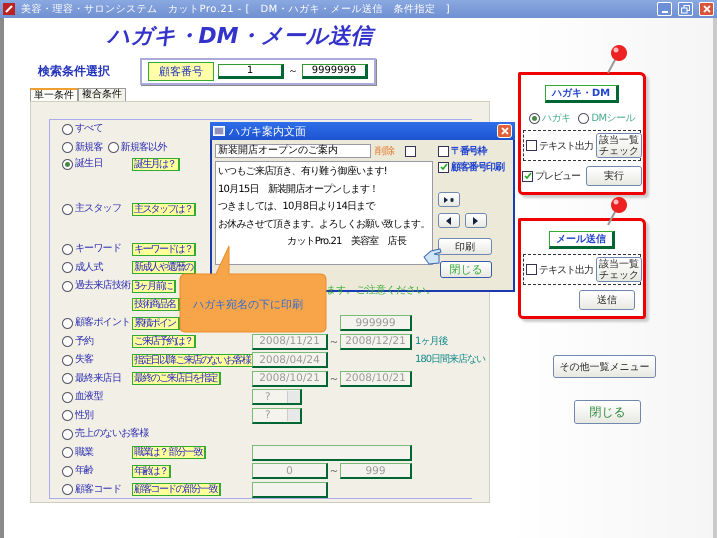  Describe the element at coordinates (78, 360) in the screenshot. I see `radio-option: 失客` at that location.